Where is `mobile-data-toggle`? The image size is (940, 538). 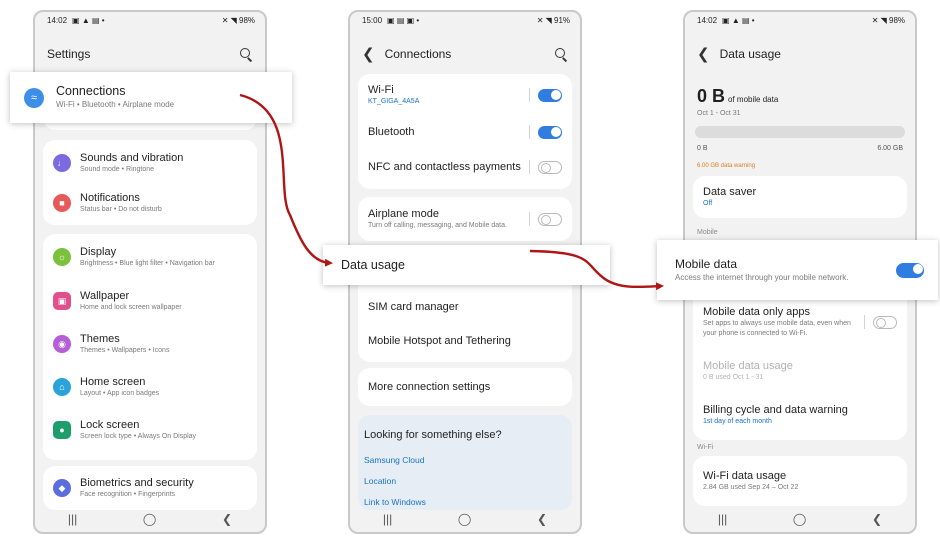
mobile-data-toggle is located at coordinates (910, 270).